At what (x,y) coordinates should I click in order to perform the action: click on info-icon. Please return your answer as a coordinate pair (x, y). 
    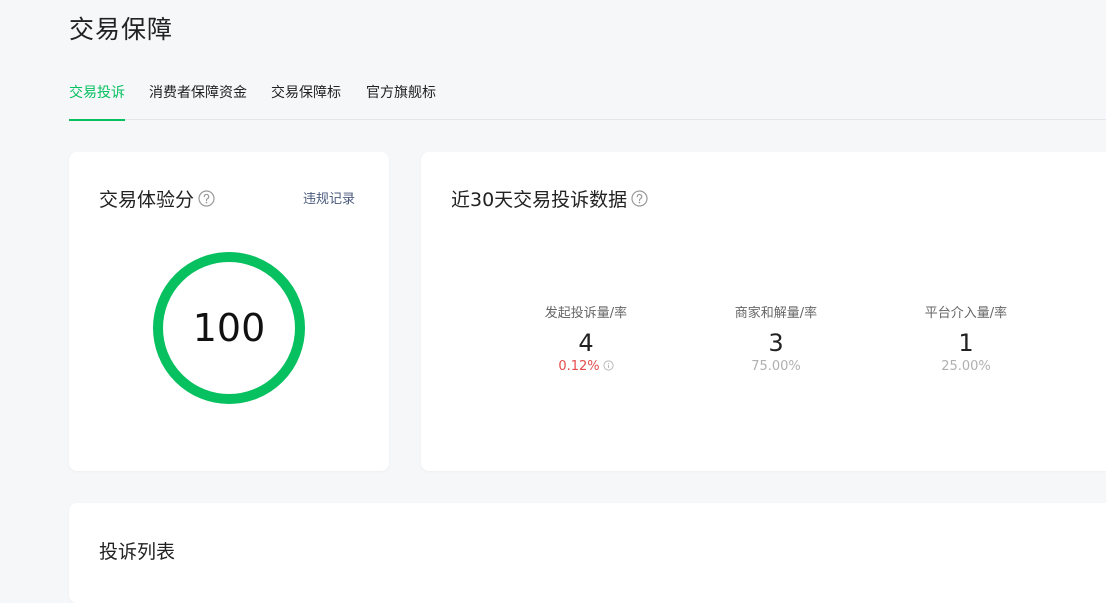
    Looking at the image, I should click on (608, 365).